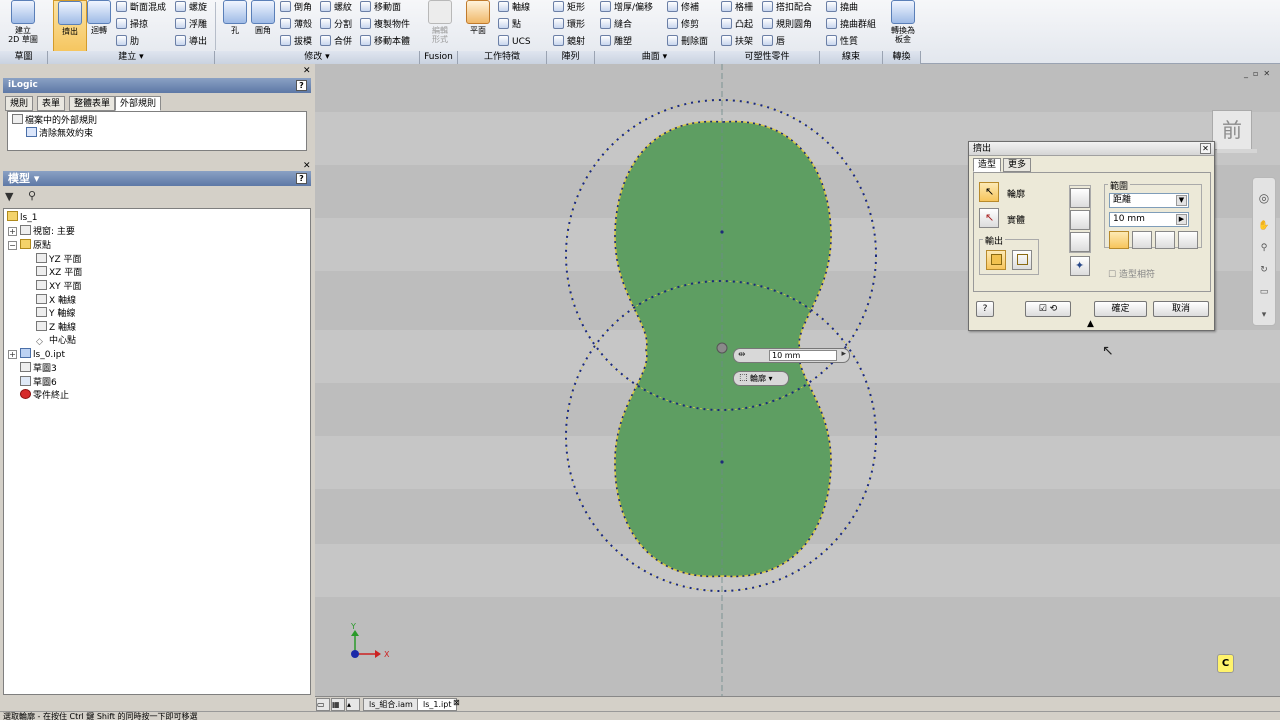 The width and height of the screenshot is (1280, 720). I want to click on tree-item-derived-part: ls_0.ipt, so click(42, 354).